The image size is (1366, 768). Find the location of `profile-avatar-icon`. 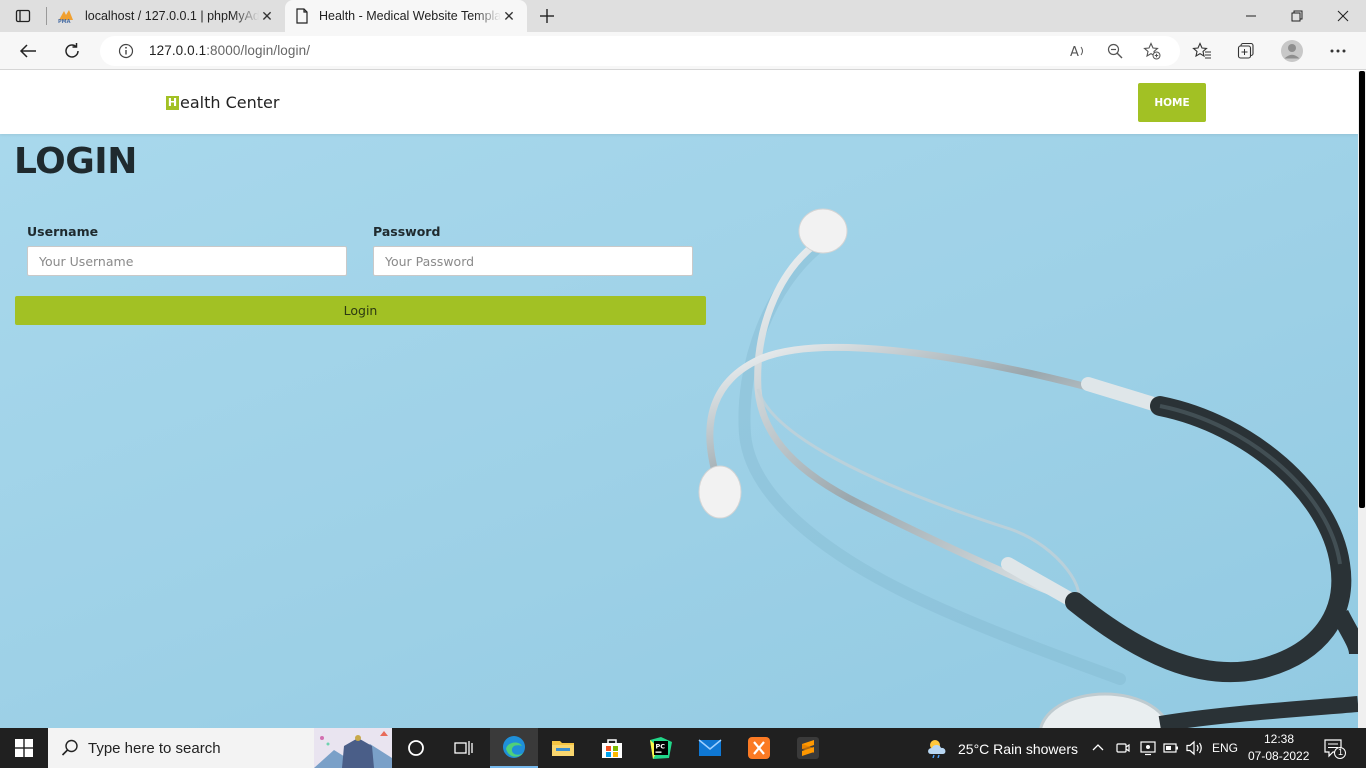

profile-avatar-icon is located at coordinates (1292, 51).